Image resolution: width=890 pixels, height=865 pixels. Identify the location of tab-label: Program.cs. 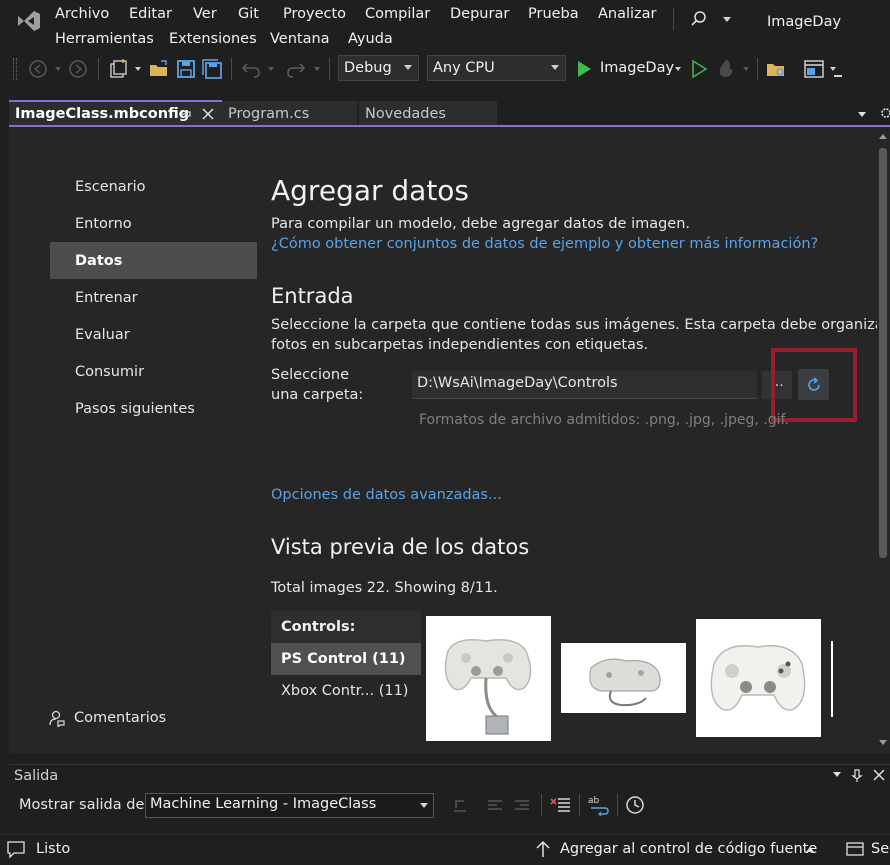
(269, 114).